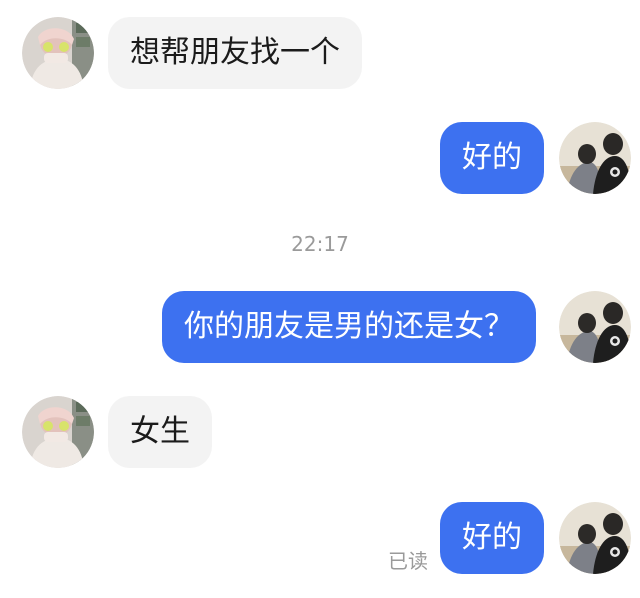  What do you see at coordinates (349, 327) in the screenshot?
I see `message-bubble-outgoing: 你的朋友是男的还是女？` at bounding box center [349, 327].